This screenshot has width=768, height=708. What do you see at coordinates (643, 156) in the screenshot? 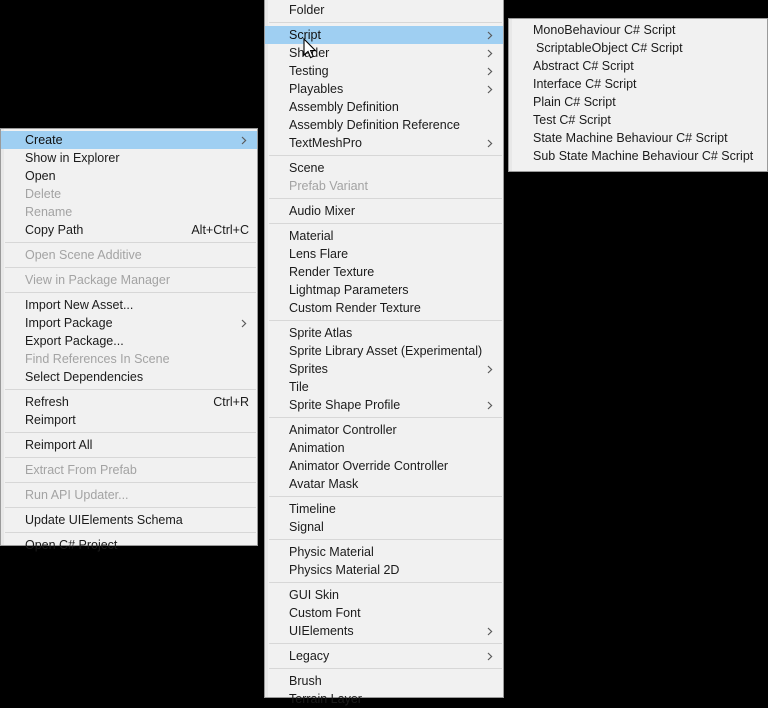
I see `menu-item-label: Sub State Machine Behaviour C# Script` at bounding box center [643, 156].